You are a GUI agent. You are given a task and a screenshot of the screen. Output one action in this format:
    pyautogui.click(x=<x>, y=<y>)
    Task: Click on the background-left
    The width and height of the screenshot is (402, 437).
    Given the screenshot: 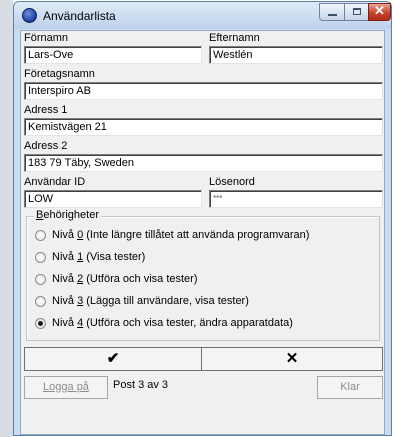 What is the action you would take?
    pyautogui.click(x=6, y=218)
    